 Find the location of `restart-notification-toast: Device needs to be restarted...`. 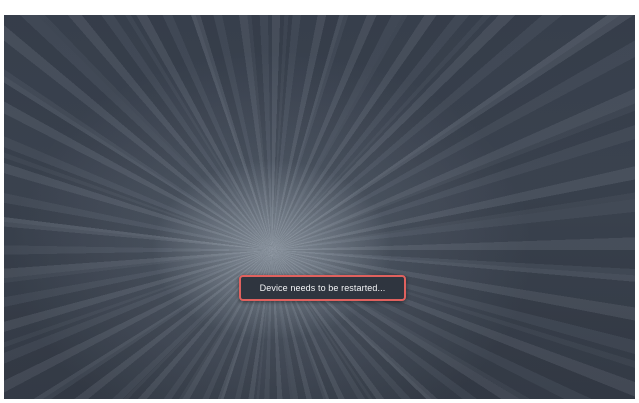

restart-notification-toast: Device needs to be restarted... is located at coordinates (322, 288).